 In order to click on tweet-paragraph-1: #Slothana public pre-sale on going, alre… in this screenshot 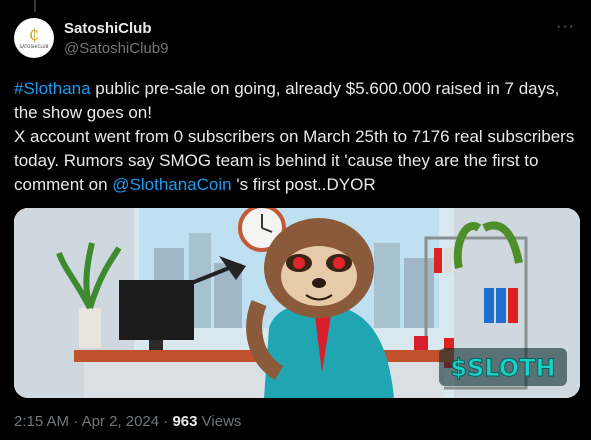, I will do `click(296, 101)`.